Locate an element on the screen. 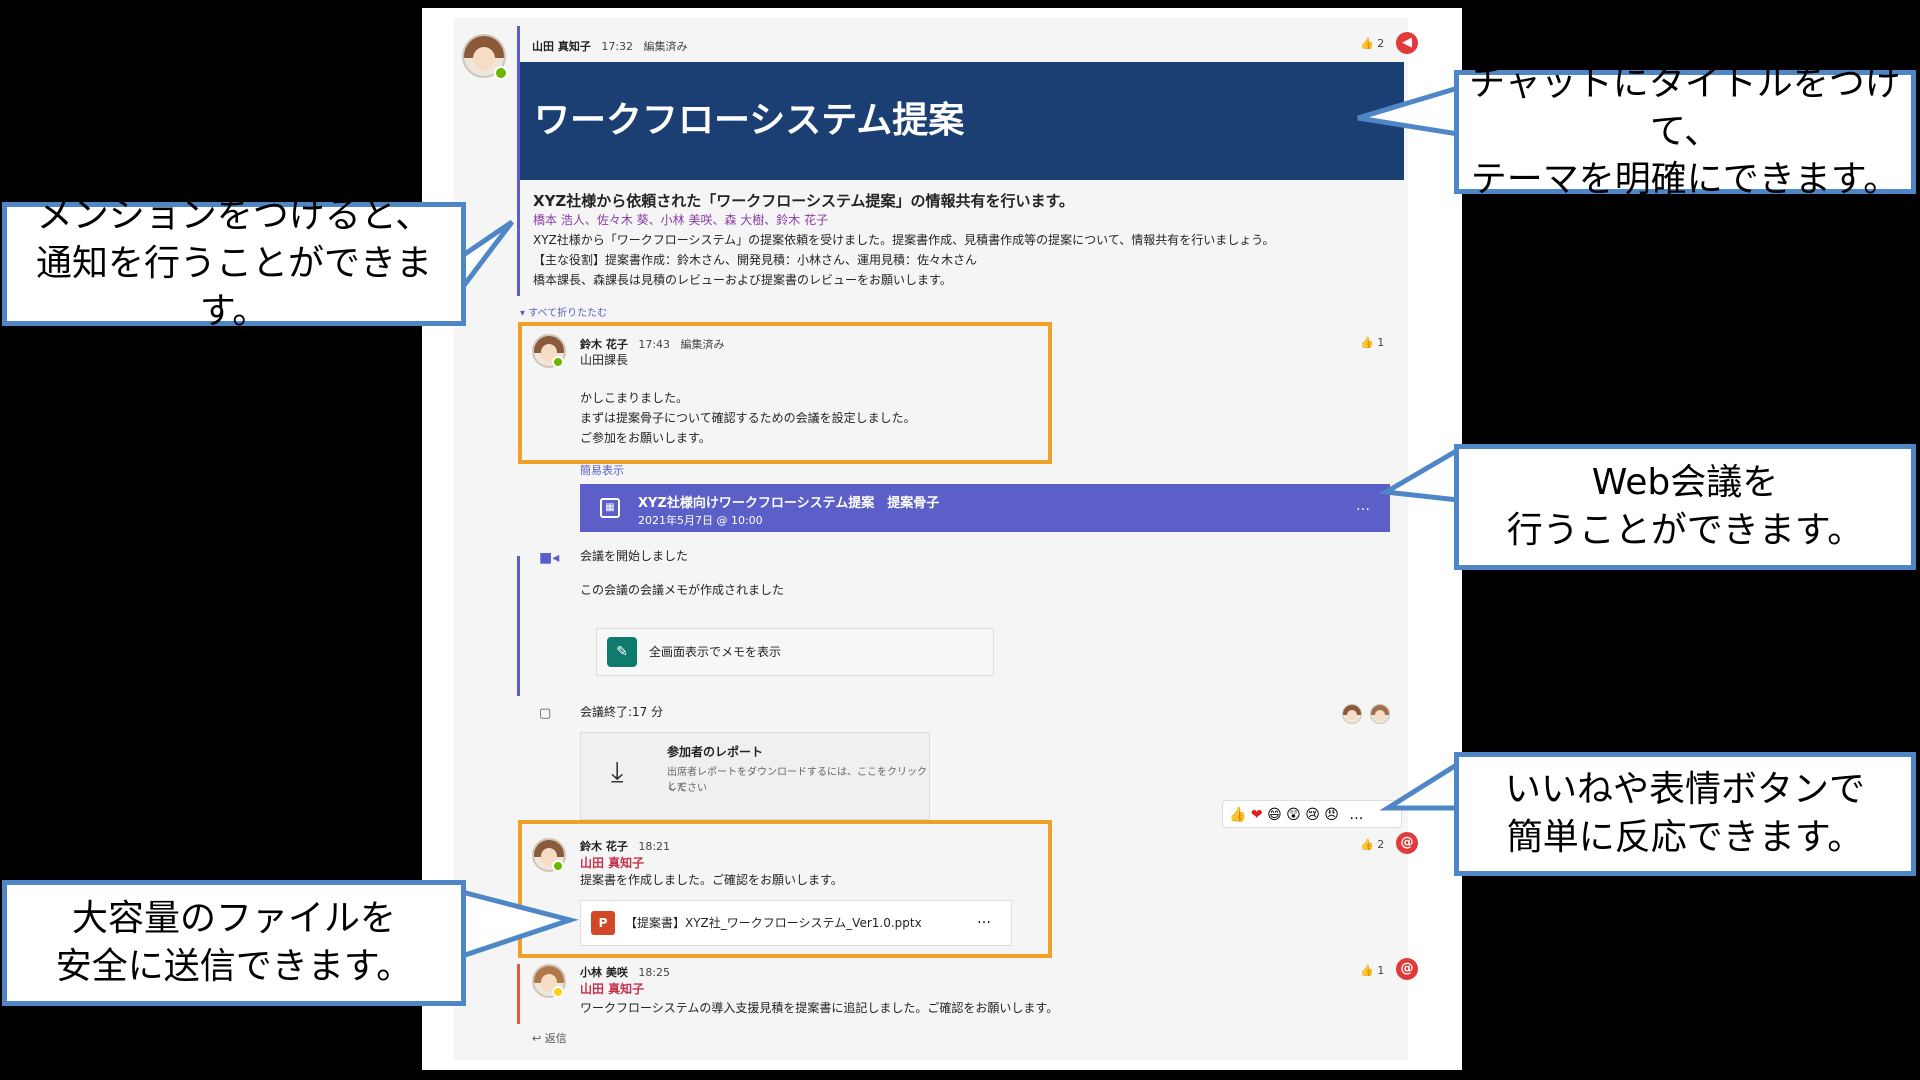 The width and height of the screenshot is (1920, 1080). callout-text: 簡単に反応できます。 is located at coordinates (1685, 837).